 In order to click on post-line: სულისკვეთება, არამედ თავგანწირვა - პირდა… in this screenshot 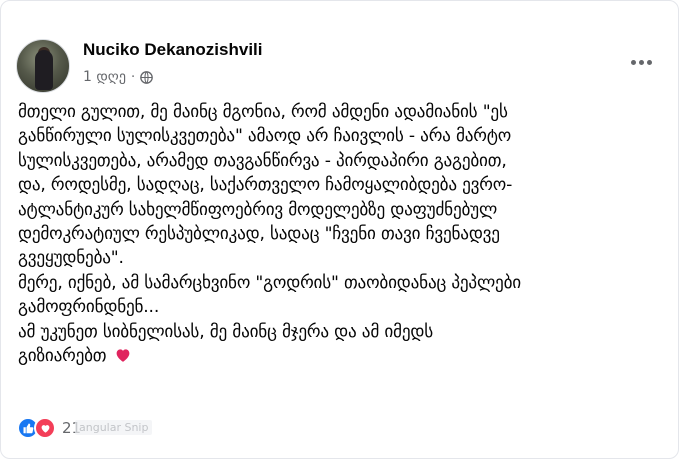, I will do `click(262, 160)`.